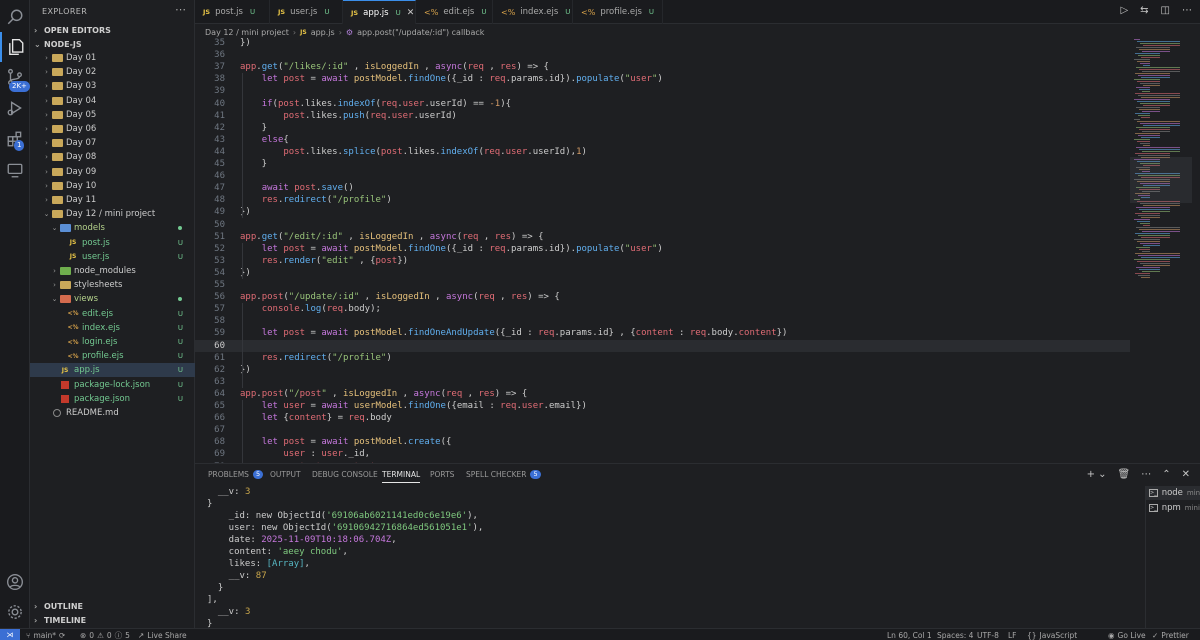  What do you see at coordinates (112, 157) in the screenshot?
I see `tree-item: › Day 08` at bounding box center [112, 157].